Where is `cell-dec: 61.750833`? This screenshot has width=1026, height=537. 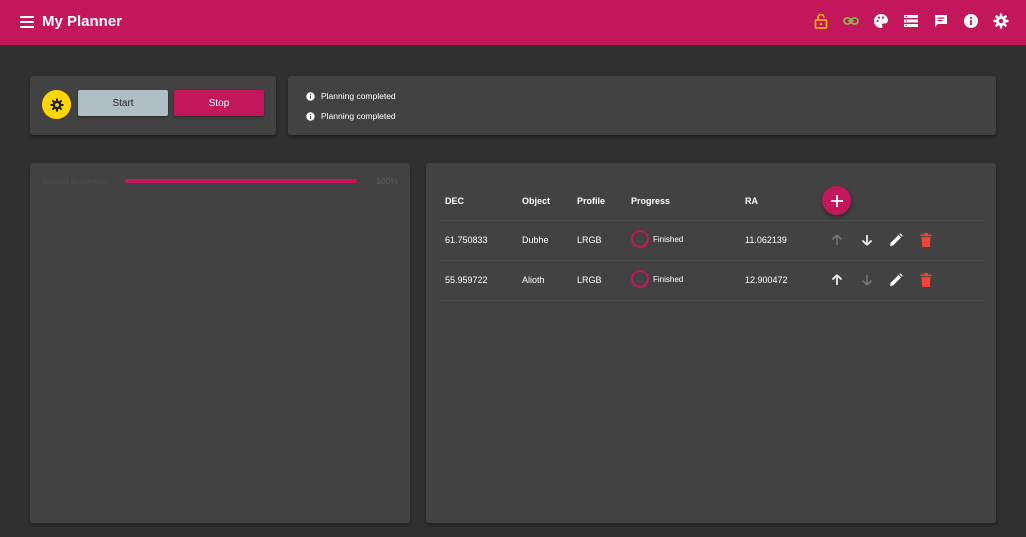 cell-dec: 61.750833 is located at coordinates (466, 240).